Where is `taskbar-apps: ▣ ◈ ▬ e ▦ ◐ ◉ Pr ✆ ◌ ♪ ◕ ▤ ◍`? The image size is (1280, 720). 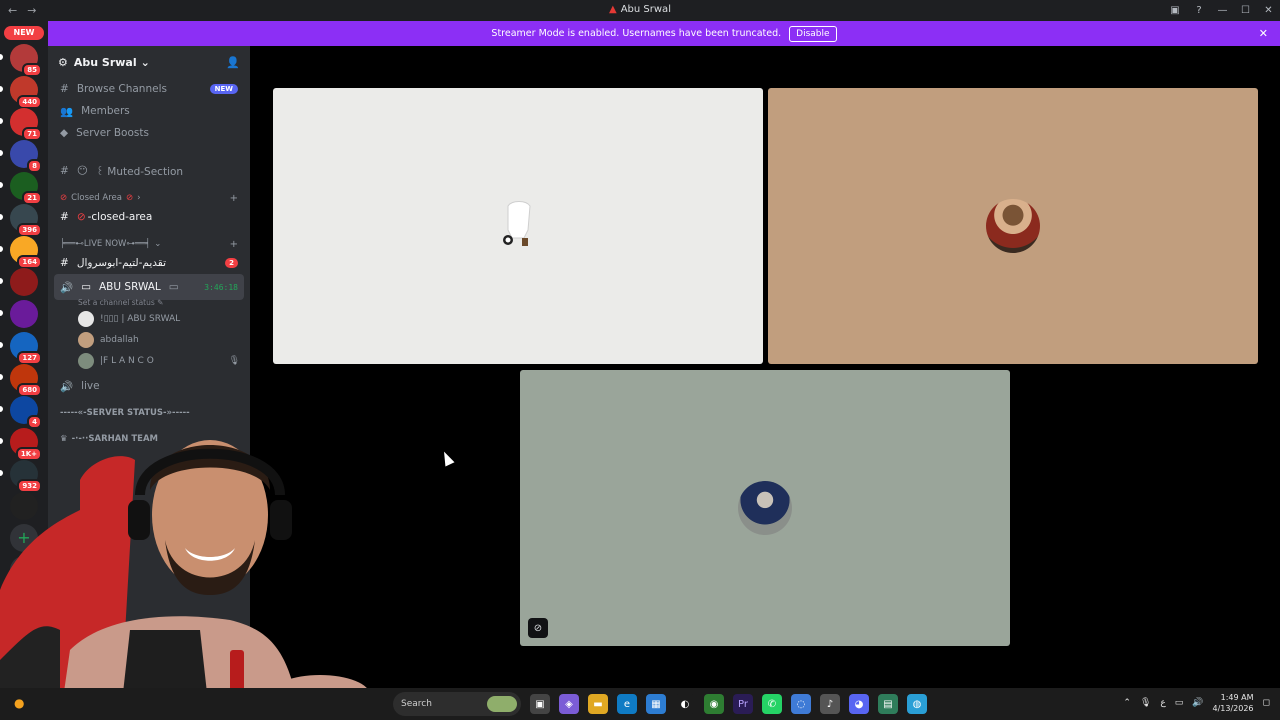 taskbar-apps: ▣ ◈ ▬ e ▦ ◐ ◉ Pr ✆ ◌ ♪ ◕ ▤ ◍ is located at coordinates (728, 704).